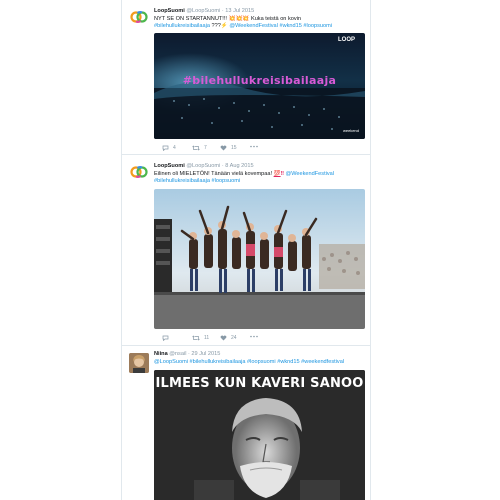 The image size is (500, 500). What do you see at coordinates (346, 40) in the screenshot?
I see `image-corner-logo: LOOP` at bounding box center [346, 40].